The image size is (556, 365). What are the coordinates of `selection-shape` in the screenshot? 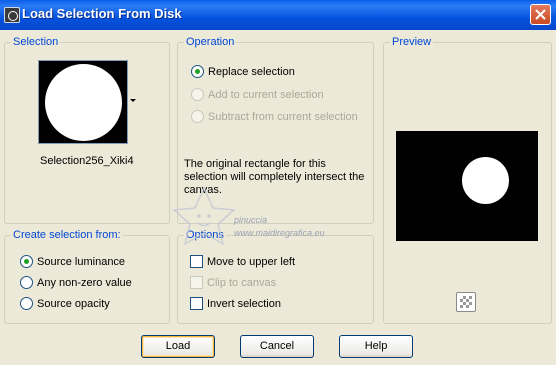 It's located at (83, 102).